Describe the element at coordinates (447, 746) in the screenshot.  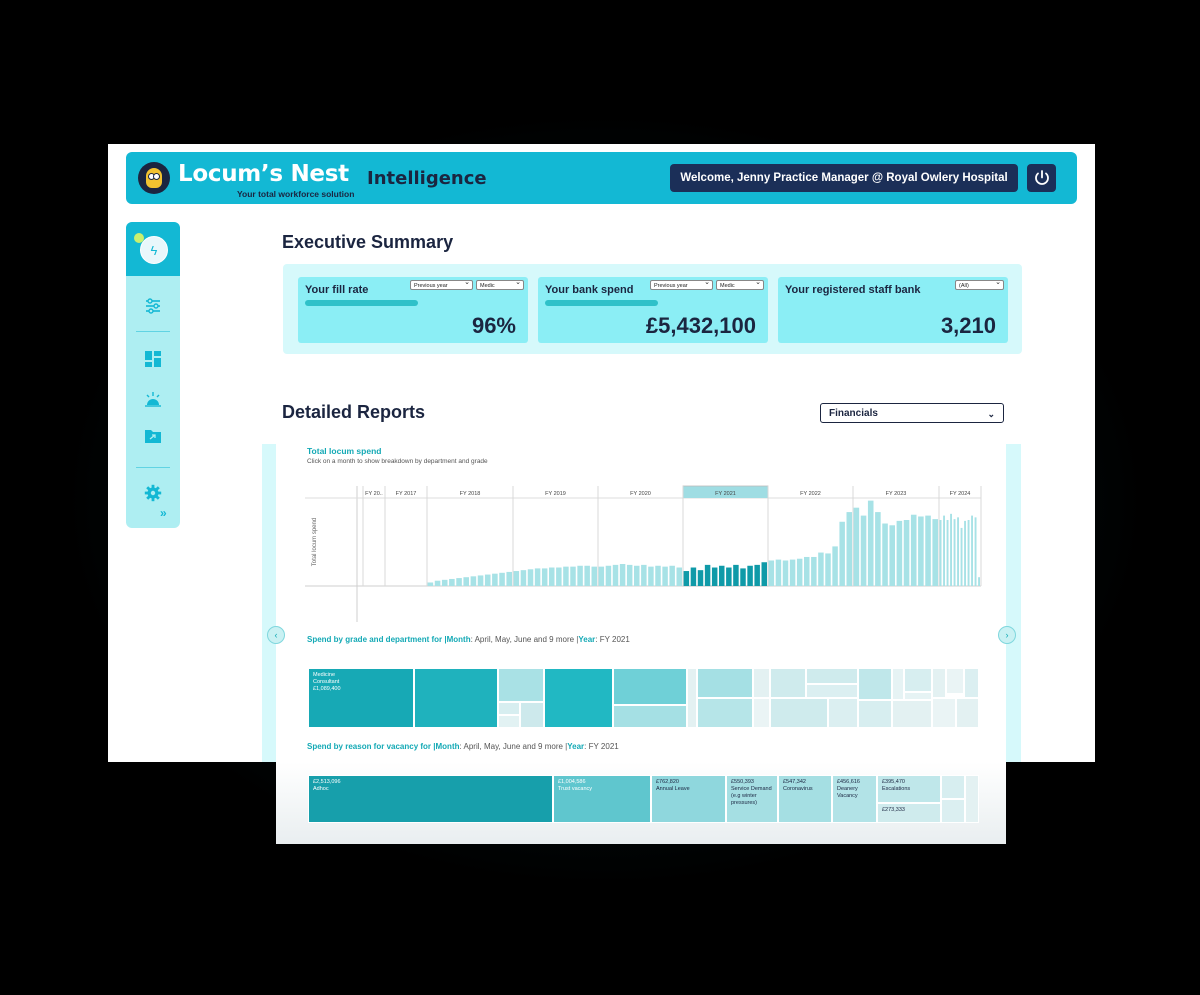
I see `treemap-month-key: Month` at that location.